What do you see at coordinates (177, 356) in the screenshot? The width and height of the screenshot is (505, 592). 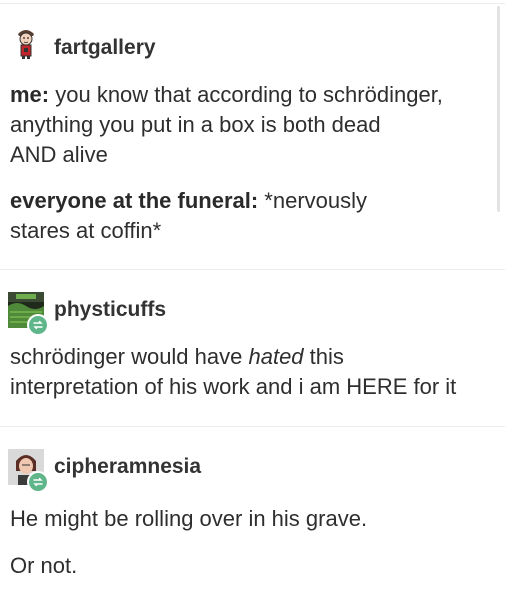 I see `text-line: schrödinger would have hated this` at bounding box center [177, 356].